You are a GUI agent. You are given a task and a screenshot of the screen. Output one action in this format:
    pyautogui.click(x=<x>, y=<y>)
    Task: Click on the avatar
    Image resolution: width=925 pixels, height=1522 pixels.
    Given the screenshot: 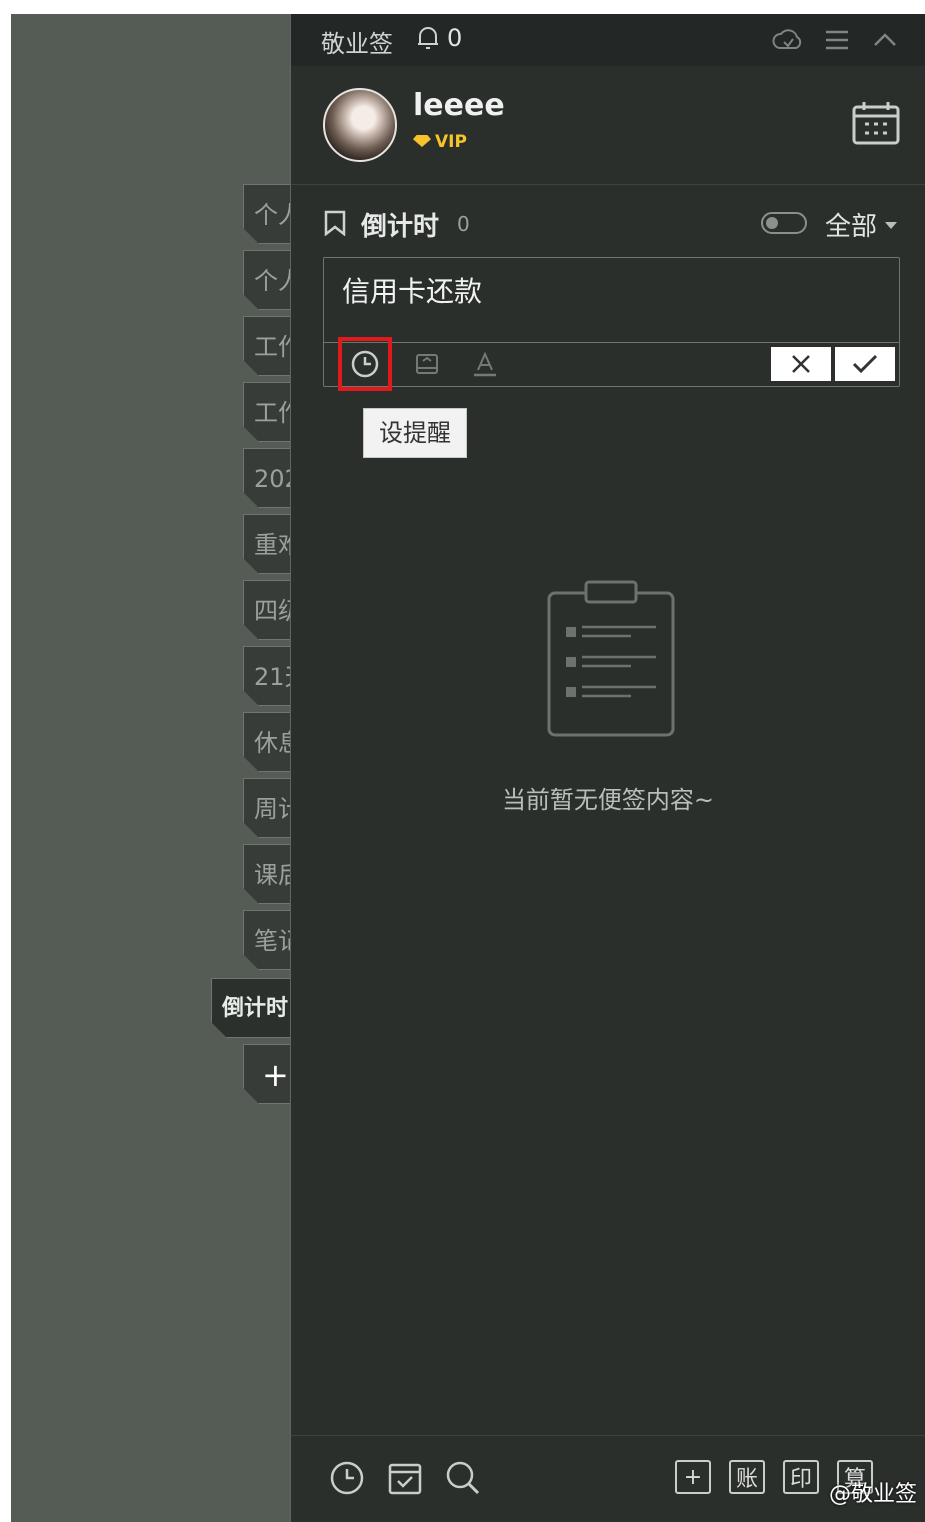 What is the action you would take?
    pyautogui.click(x=360, y=125)
    